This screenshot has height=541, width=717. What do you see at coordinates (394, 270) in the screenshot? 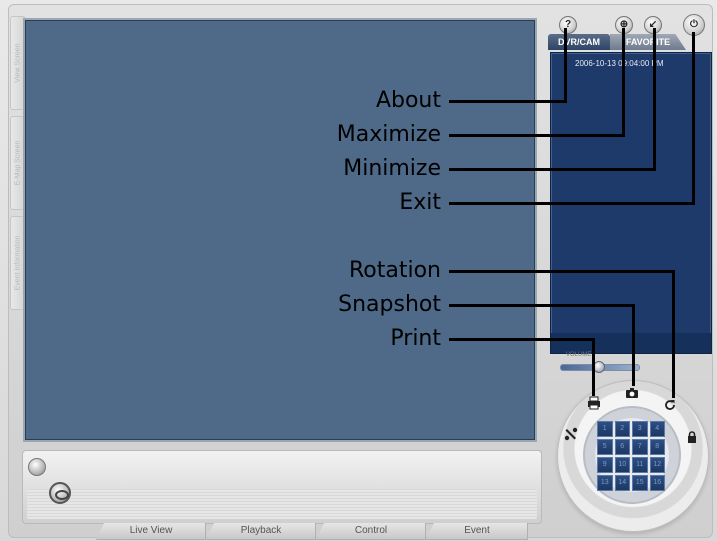
I see `callout-rotation-label: Rotation` at bounding box center [394, 270].